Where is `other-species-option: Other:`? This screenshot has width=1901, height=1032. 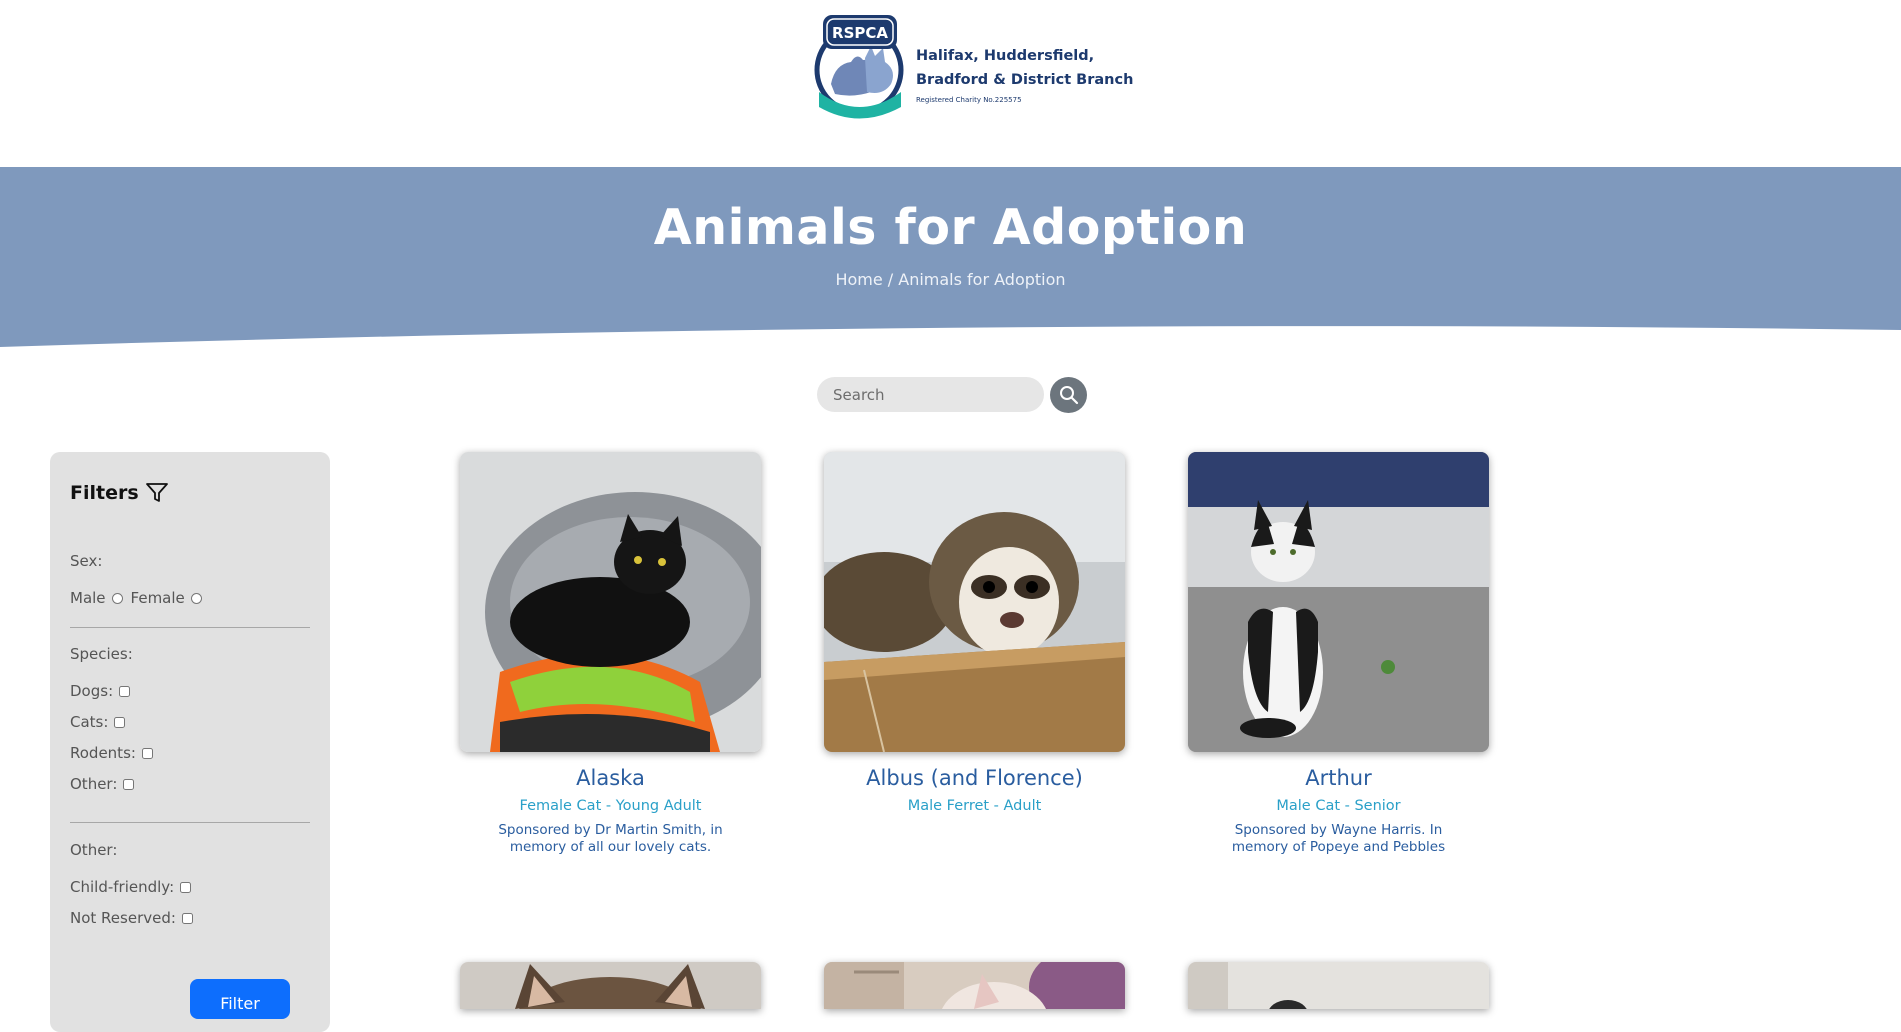 other-species-option: Other: is located at coordinates (102, 784).